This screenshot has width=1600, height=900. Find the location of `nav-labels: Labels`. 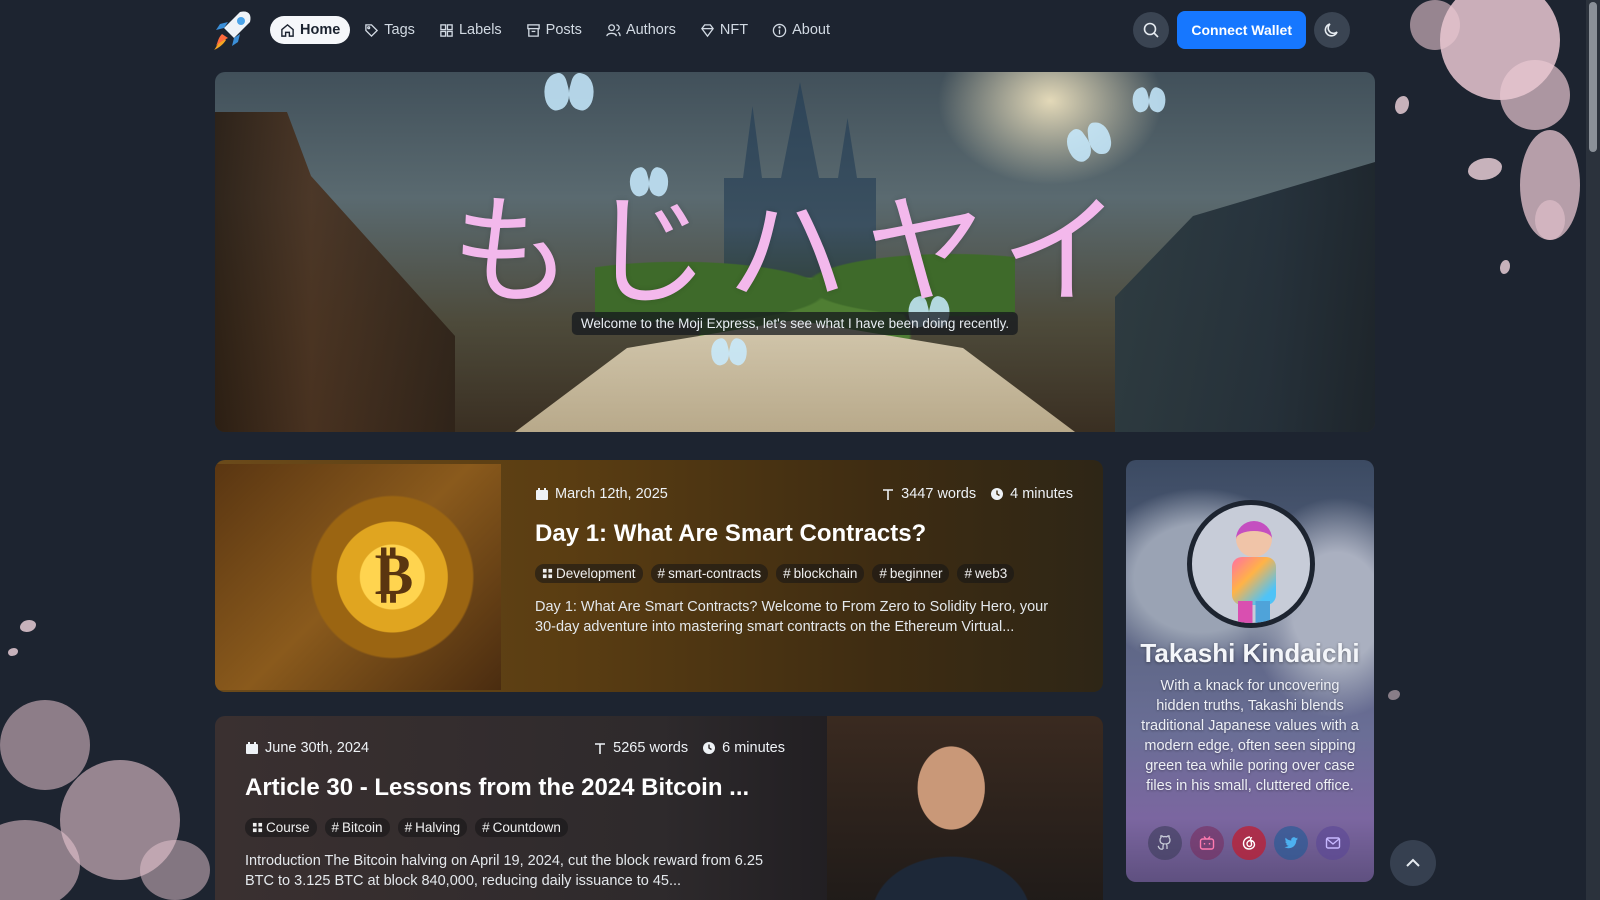

nav-labels: Labels is located at coordinates (470, 30).